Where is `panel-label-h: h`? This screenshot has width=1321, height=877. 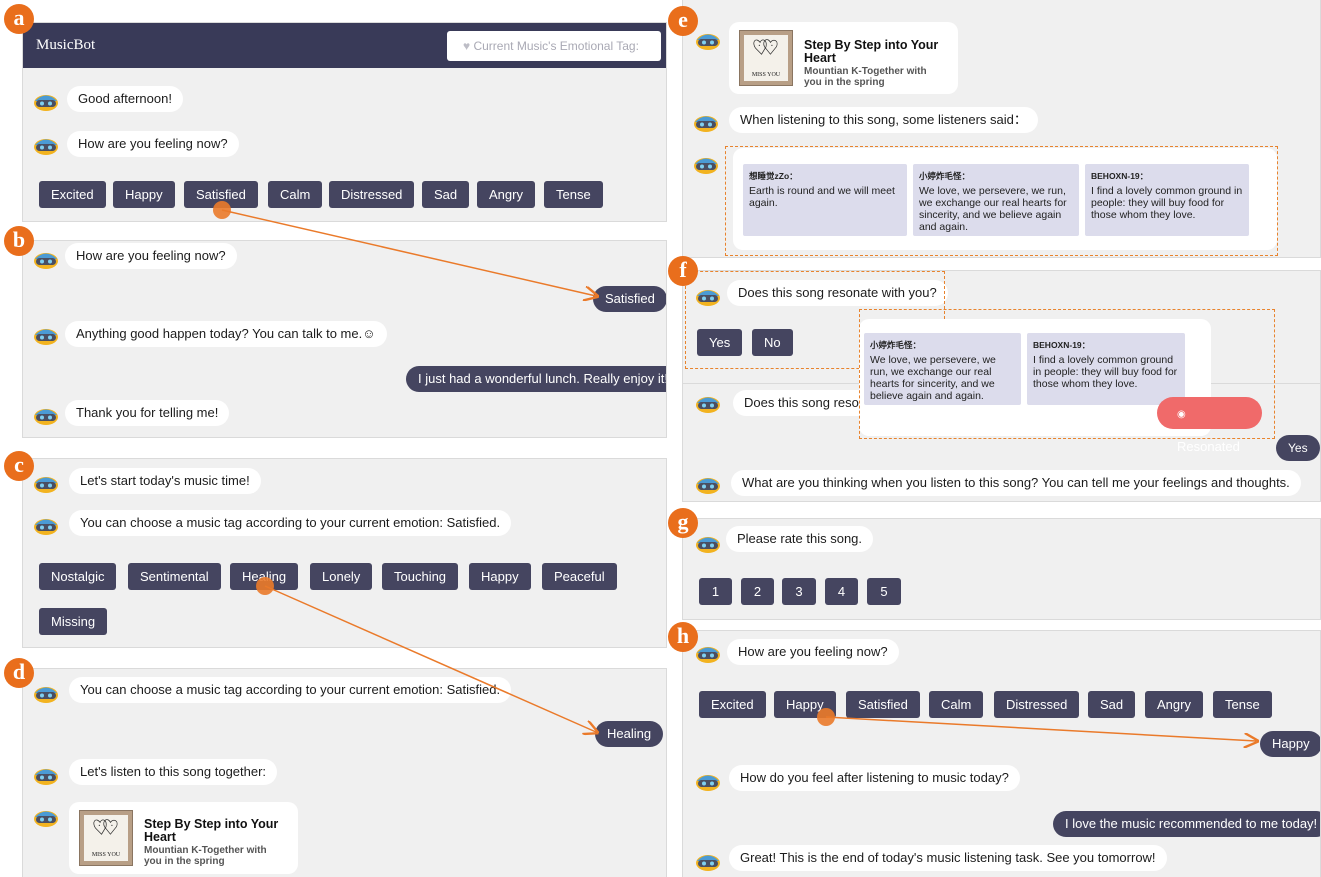
panel-label-h: h is located at coordinates (683, 637).